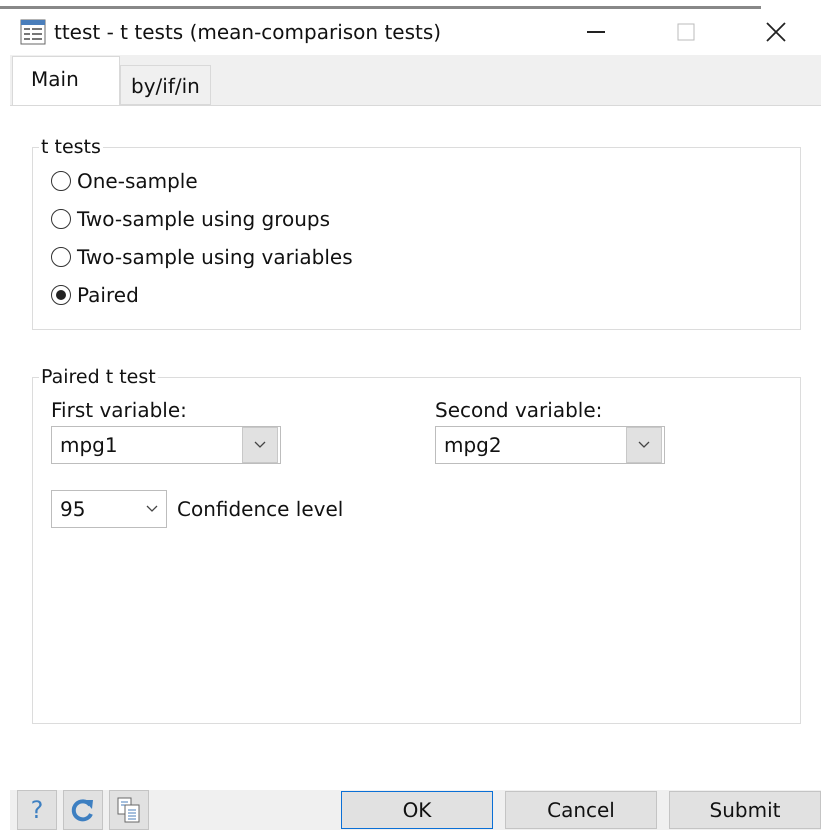 The height and width of the screenshot is (830, 821). Describe the element at coordinates (137, 181) in the screenshot. I see `radio-label: One-sample` at that location.